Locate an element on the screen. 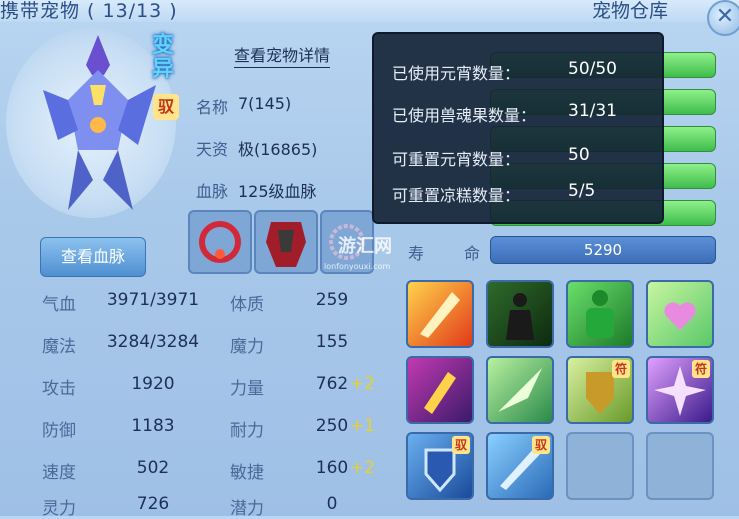  skill-slot-8: 符 is located at coordinates (680, 390).